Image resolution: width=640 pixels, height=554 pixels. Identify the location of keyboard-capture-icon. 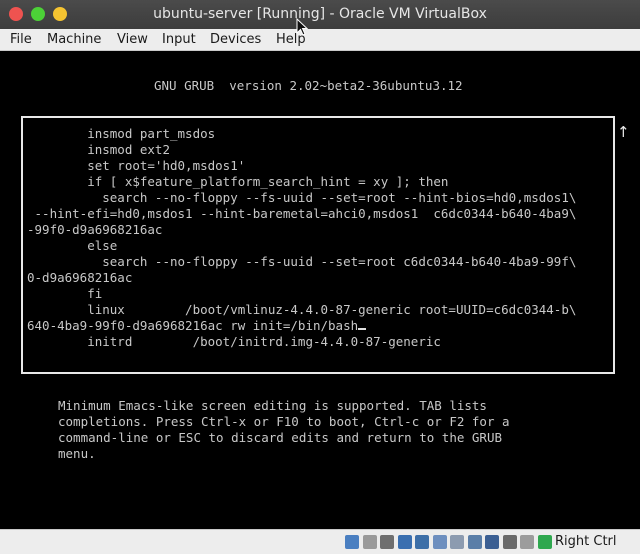
(544, 542).